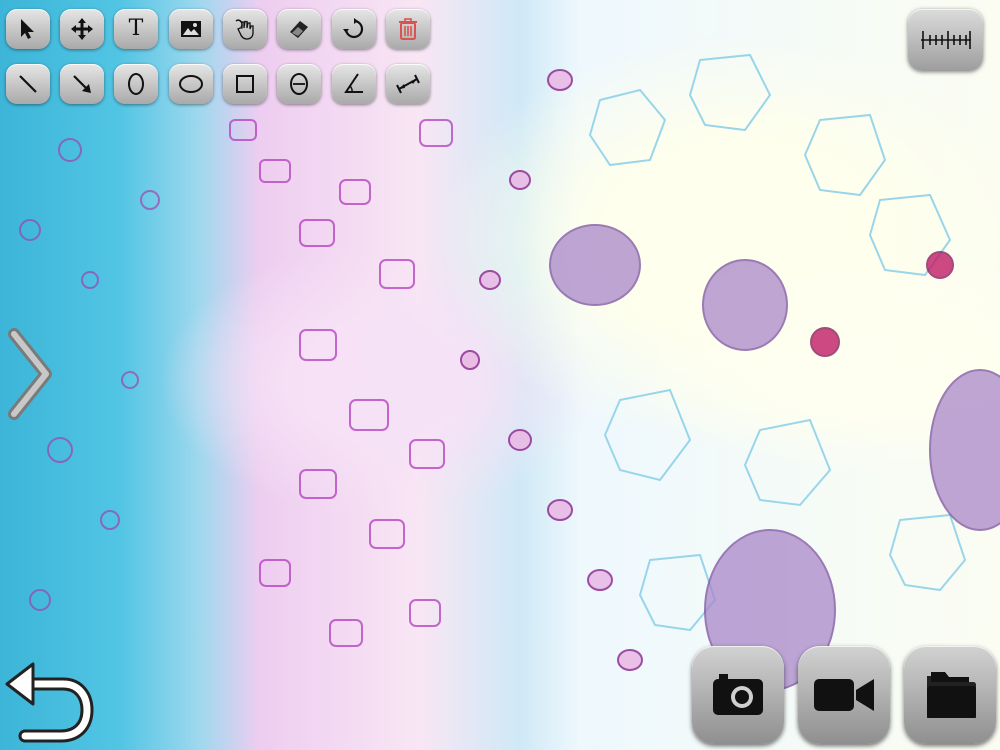 The width and height of the screenshot is (1000, 750). I want to click on undo-icon, so click(50, 699).